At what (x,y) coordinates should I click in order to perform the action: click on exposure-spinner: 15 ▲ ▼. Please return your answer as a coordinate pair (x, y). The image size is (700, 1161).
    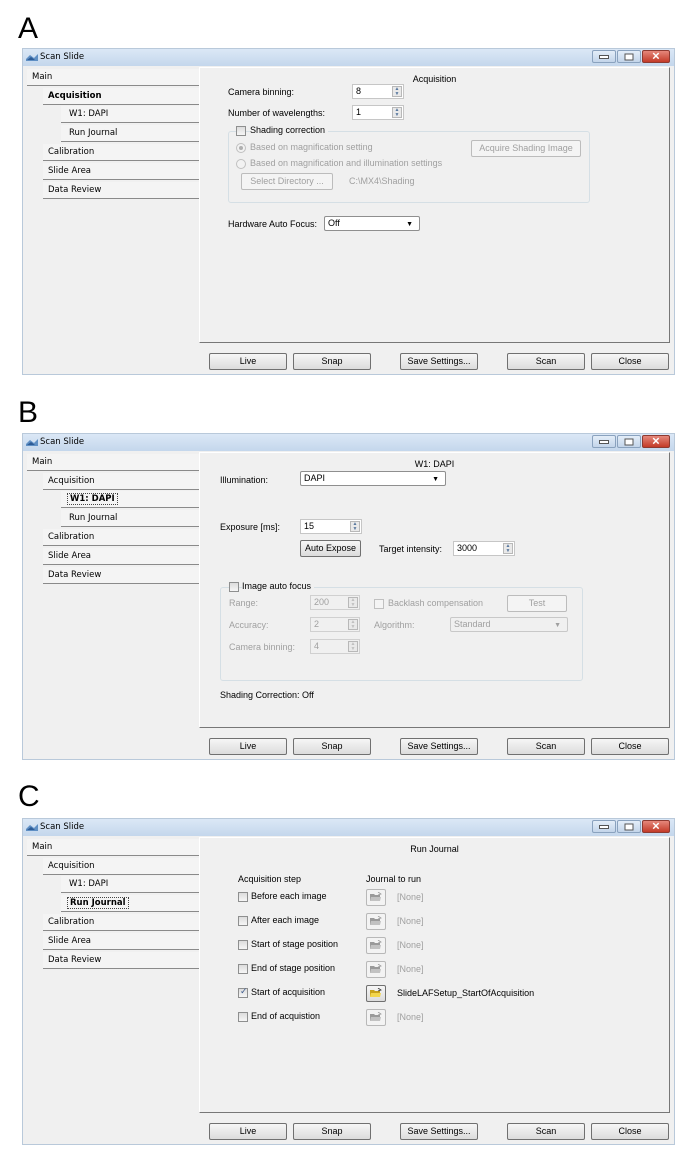
    Looking at the image, I should click on (331, 526).